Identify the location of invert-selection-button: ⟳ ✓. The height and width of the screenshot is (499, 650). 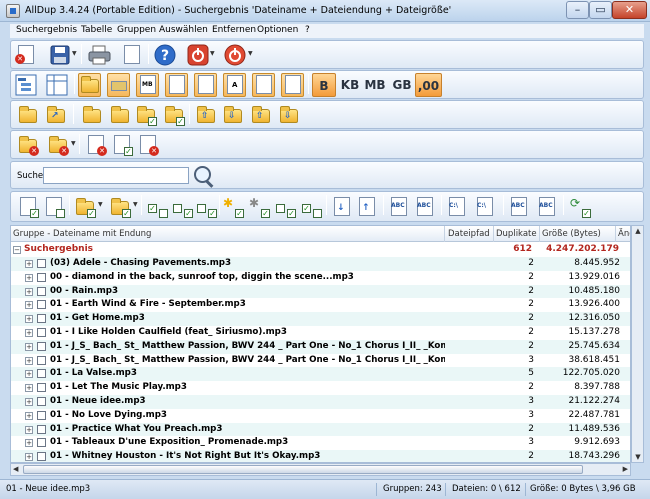
(580, 207).